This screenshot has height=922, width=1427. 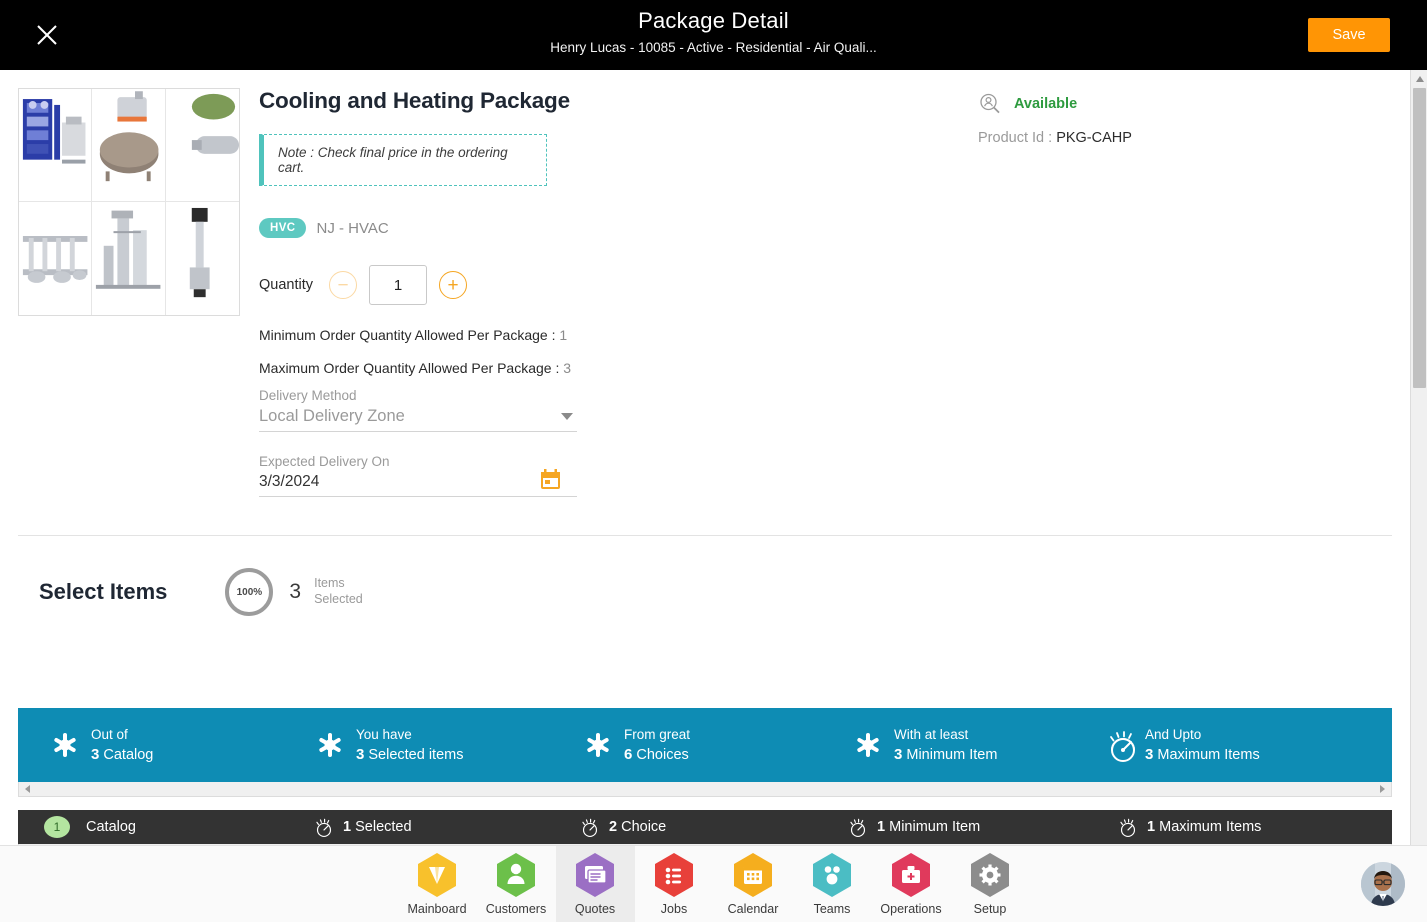 What do you see at coordinates (437, 875) in the screenshot?
I see `mainboard-icon` at bounding box center [437, 875].